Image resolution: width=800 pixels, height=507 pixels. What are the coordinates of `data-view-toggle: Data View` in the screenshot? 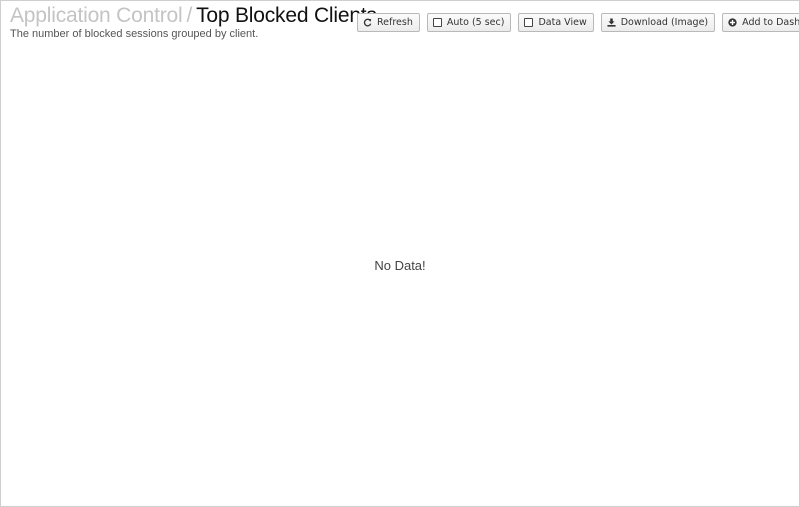 It's located at (556, 22).